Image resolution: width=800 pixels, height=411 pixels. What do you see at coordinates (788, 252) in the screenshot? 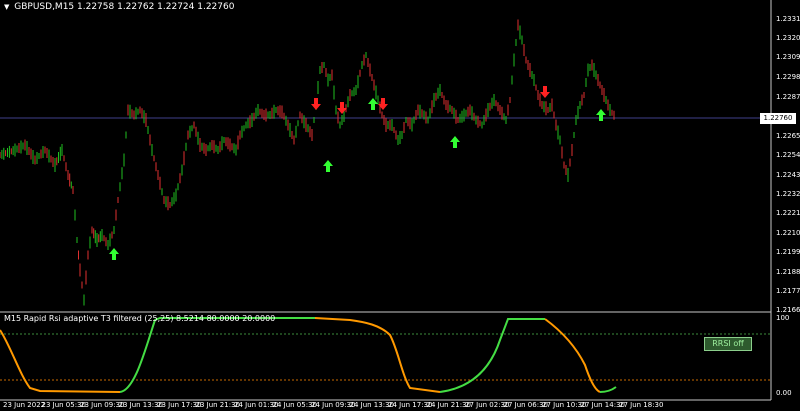
I see `price-tick-label: 1.21990` at bounding box center [788, 252].